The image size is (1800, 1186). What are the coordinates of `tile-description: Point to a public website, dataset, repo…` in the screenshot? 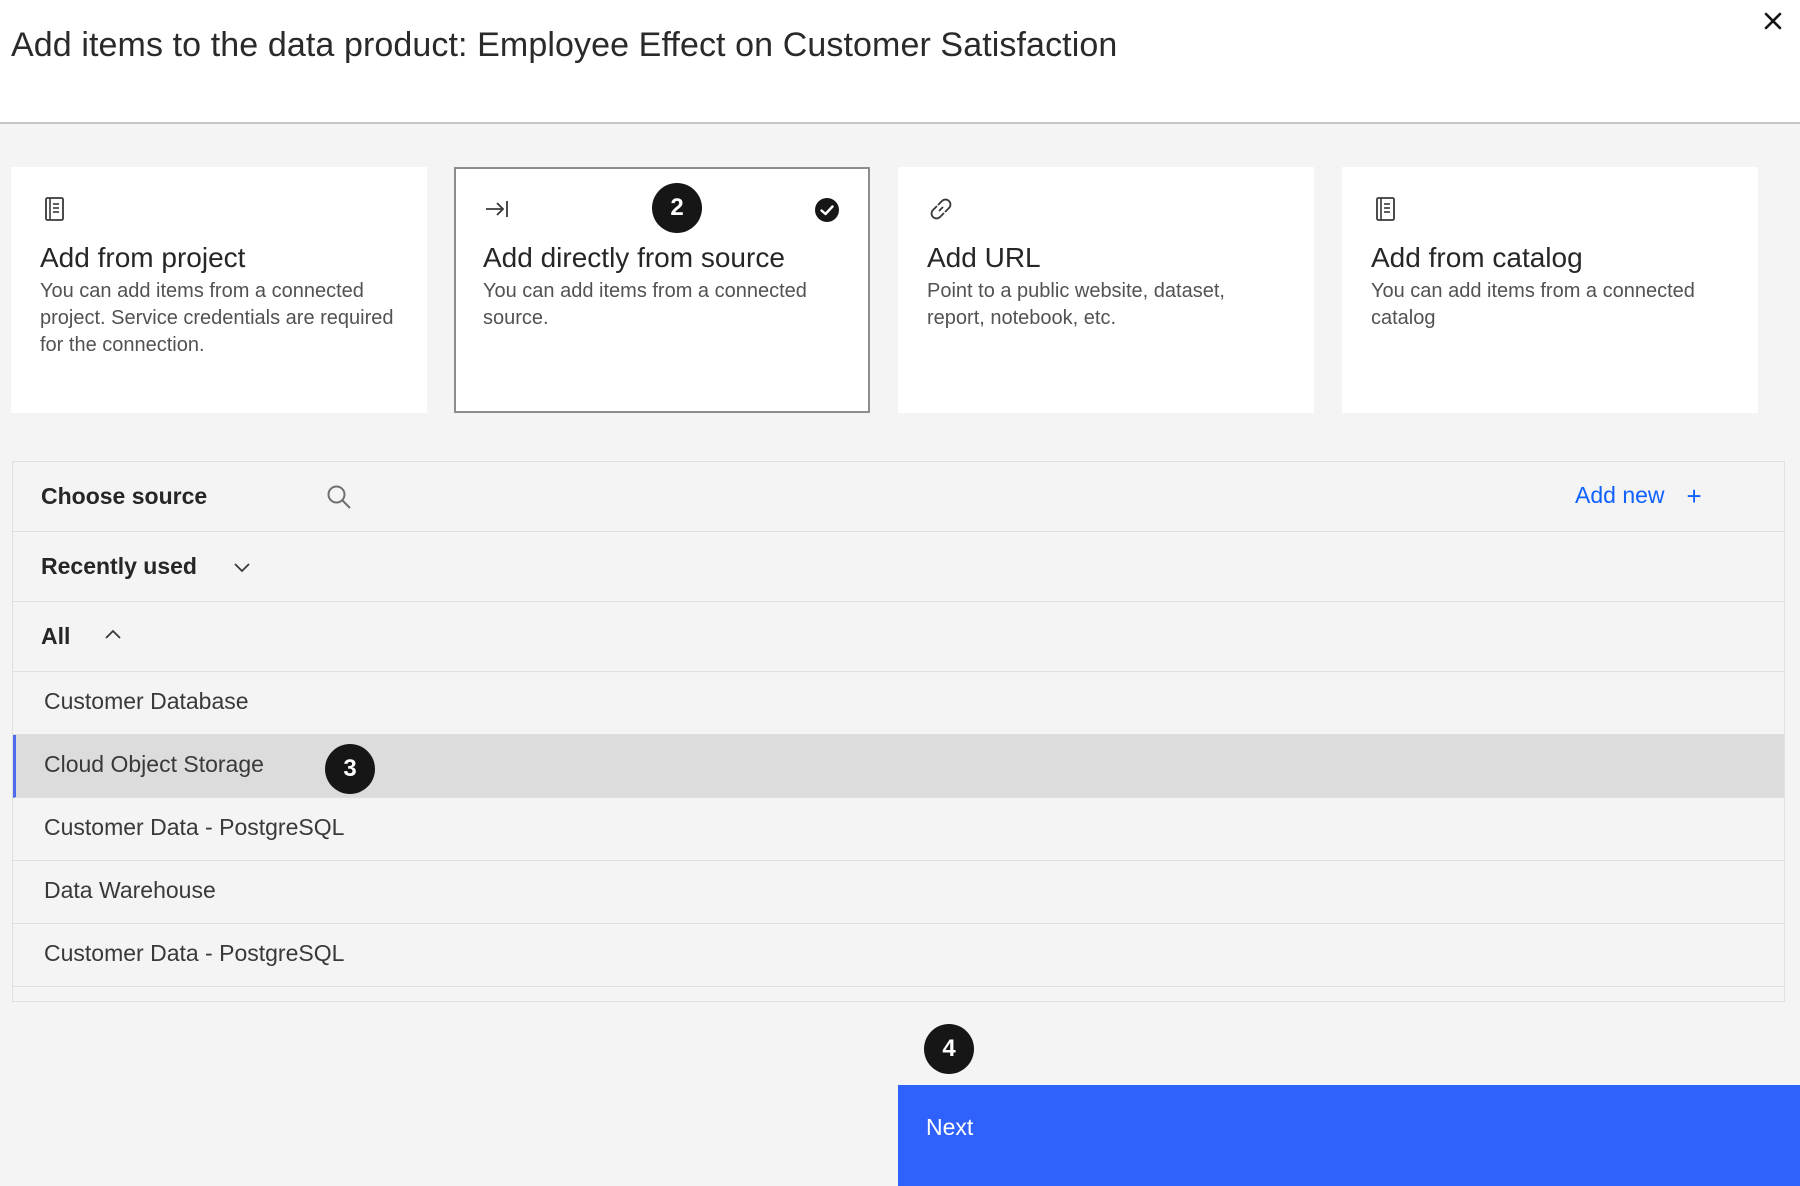 It's located at (1076, 304).